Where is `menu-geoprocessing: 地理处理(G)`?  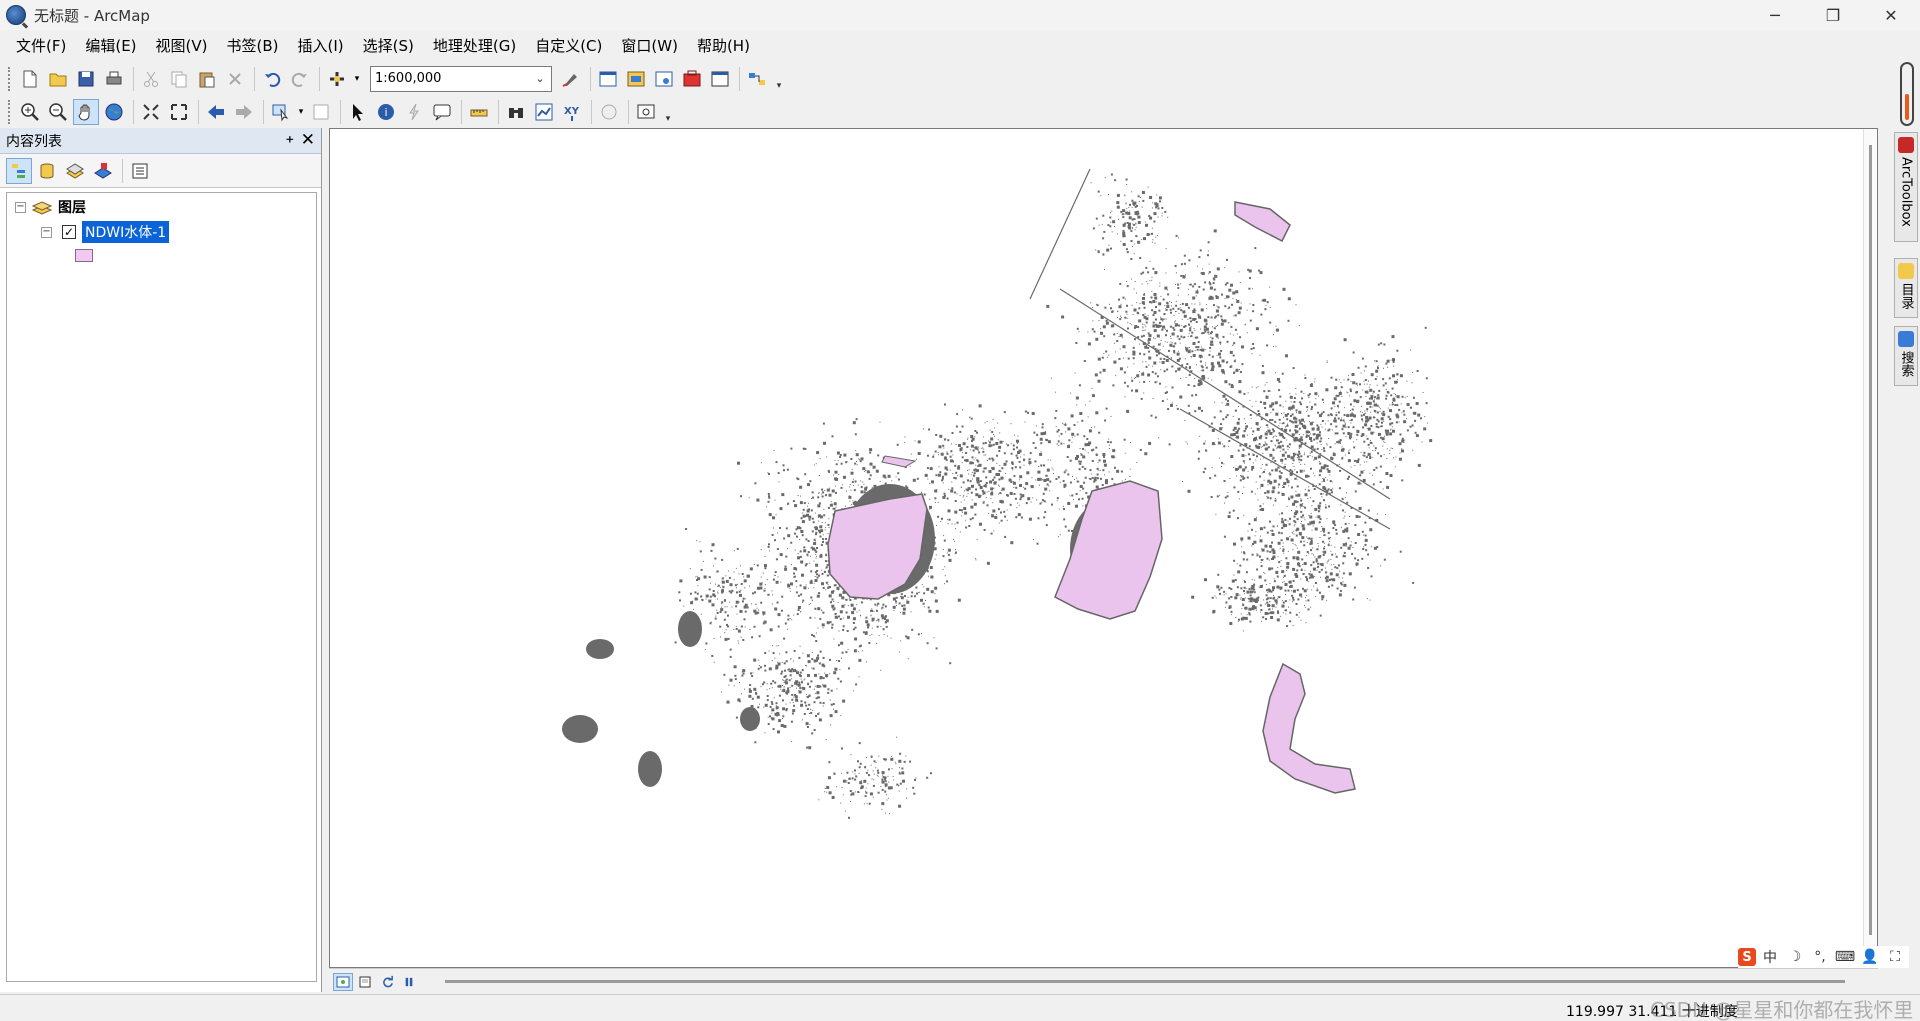
menu-geoprocessing: 地理处理(G) is located at coordinates (474, 46).